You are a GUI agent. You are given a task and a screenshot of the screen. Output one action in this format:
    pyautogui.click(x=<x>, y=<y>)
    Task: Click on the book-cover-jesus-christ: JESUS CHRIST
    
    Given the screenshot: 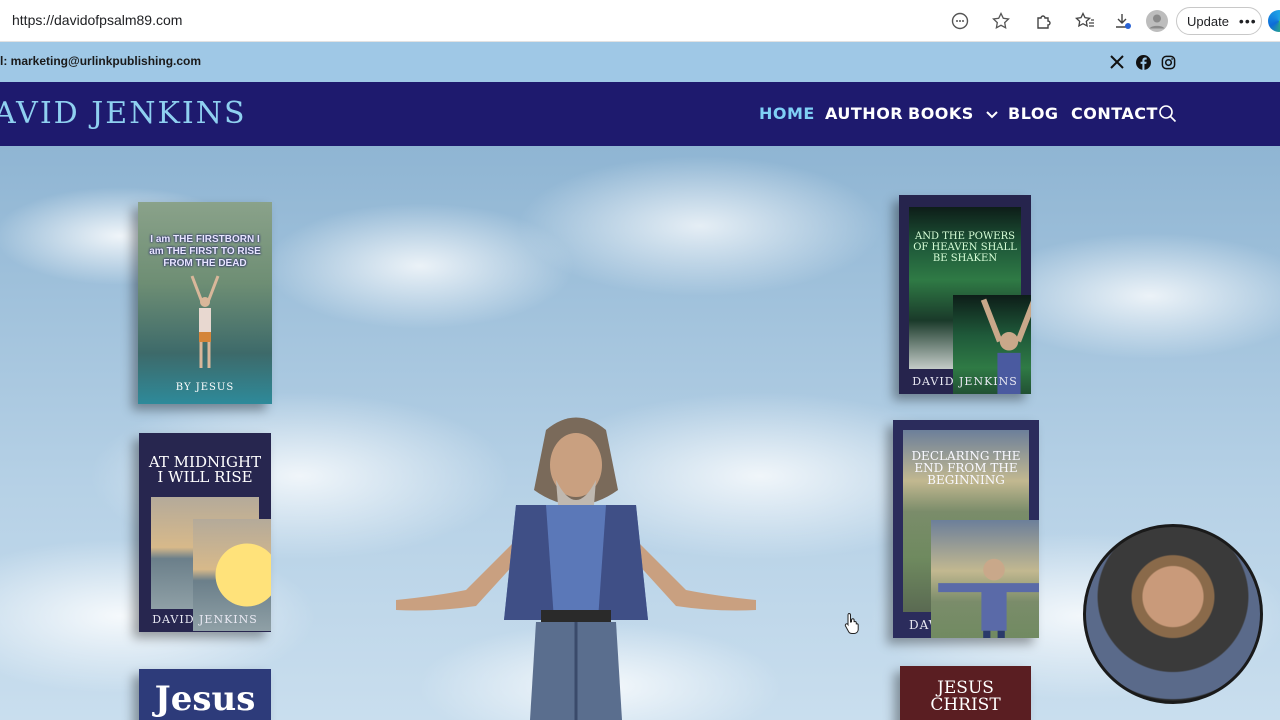 What is the action you would take?
    pyautogui.click(x=965, y=693)
    